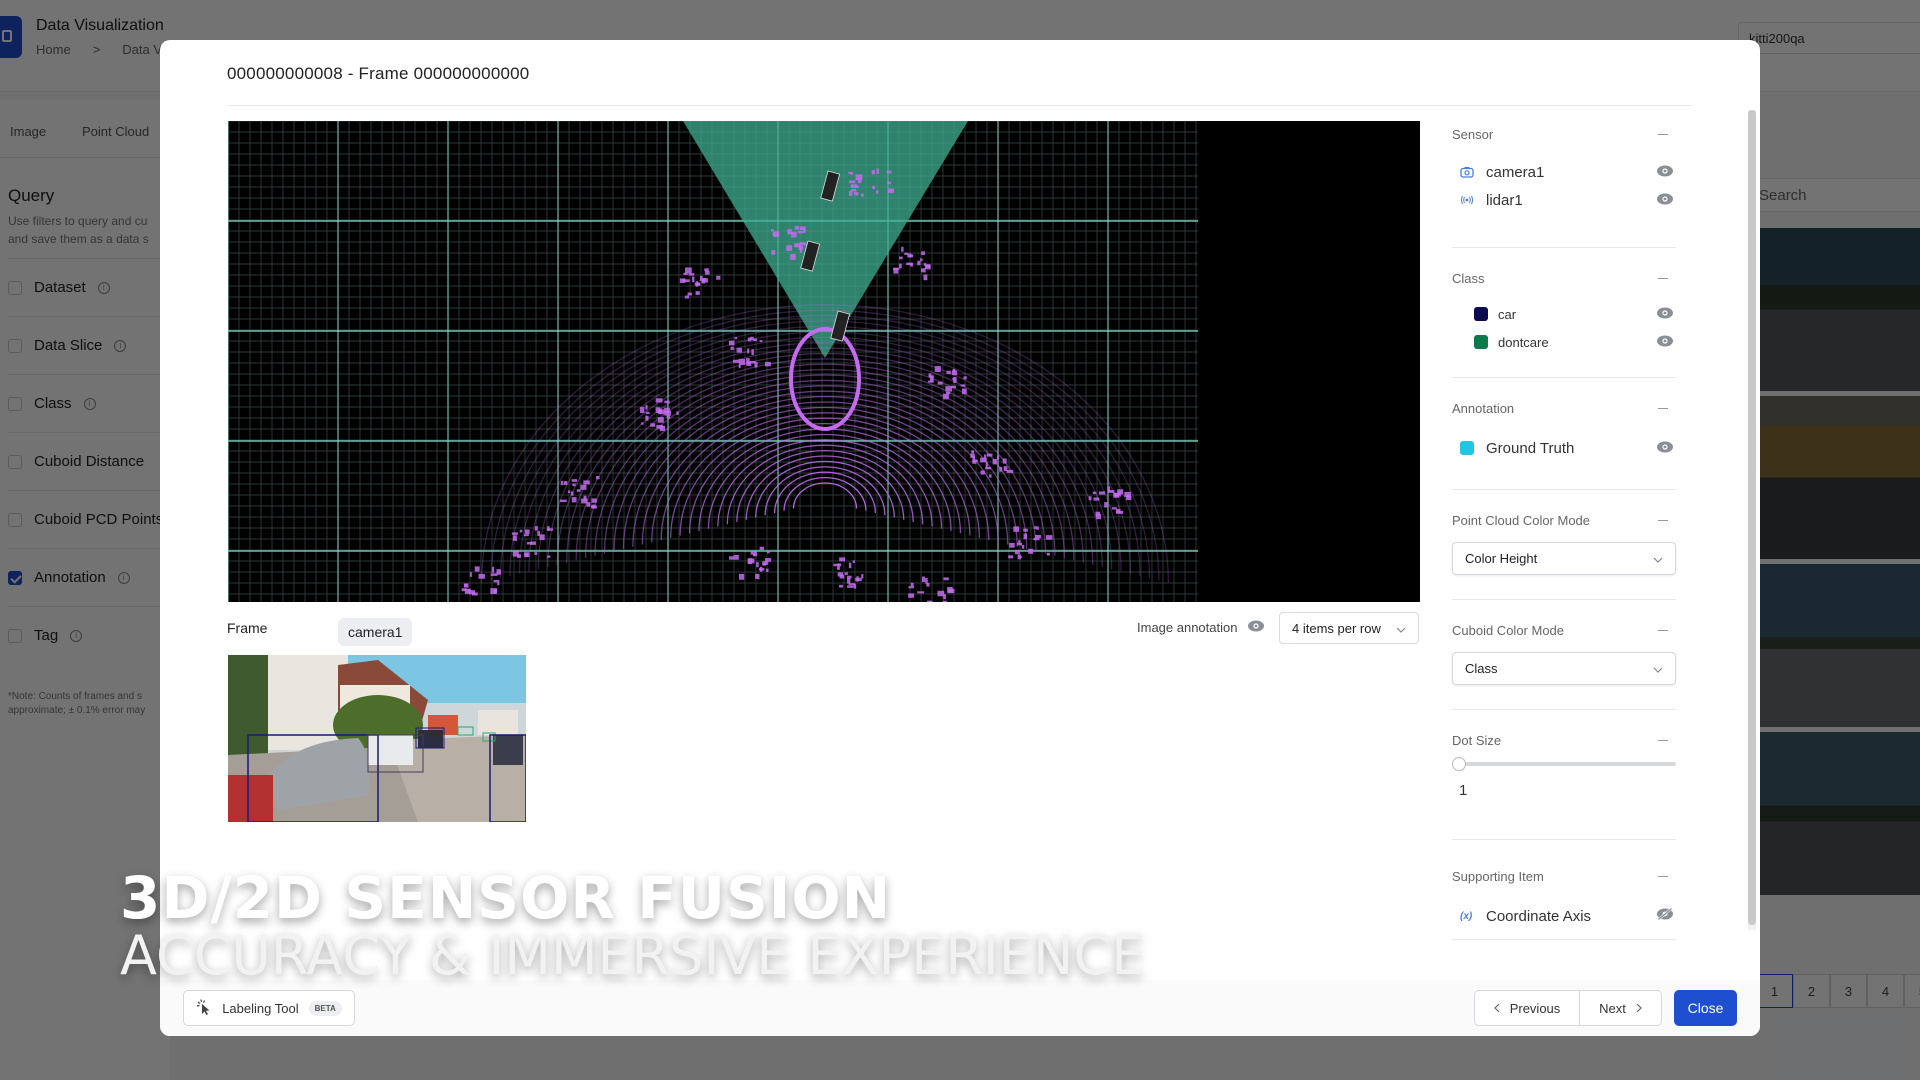  I want to click on modal-title: 000000000008 - Frame 000000000000, so click(378, 73).